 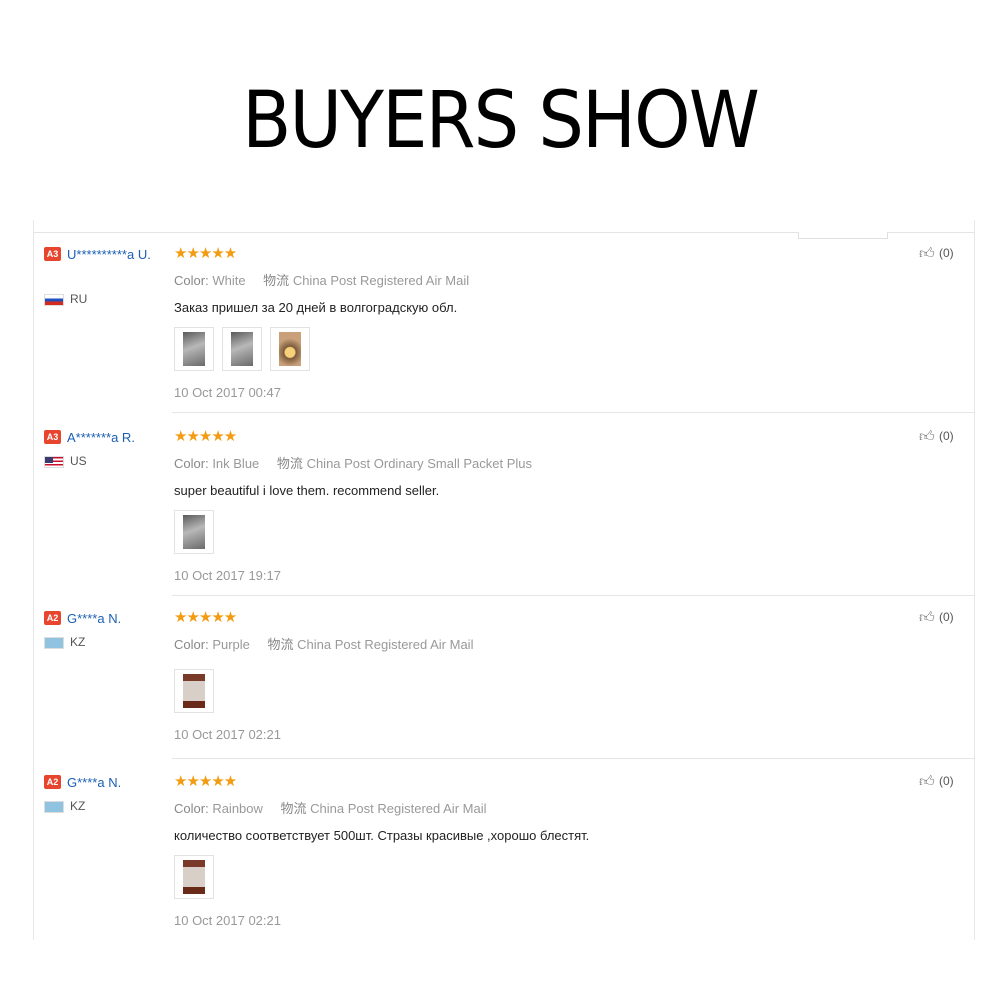 What do you see at coordinates (101, 437) in the screenshot?
I see `reviewer-name: A*******a R.` at bounding box center [101, 437].